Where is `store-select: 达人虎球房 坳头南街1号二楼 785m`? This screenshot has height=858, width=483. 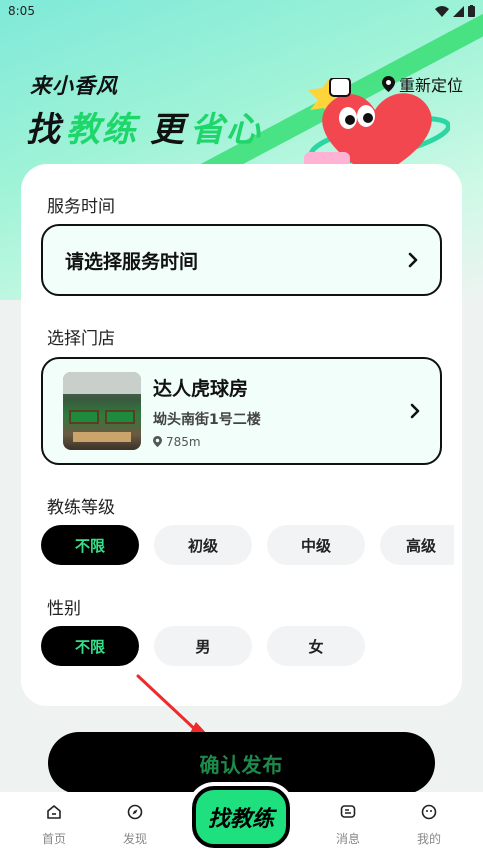
store-select: 达人虎球房 坳头南街1号二楼 785m is located at coordinates (241, 411).